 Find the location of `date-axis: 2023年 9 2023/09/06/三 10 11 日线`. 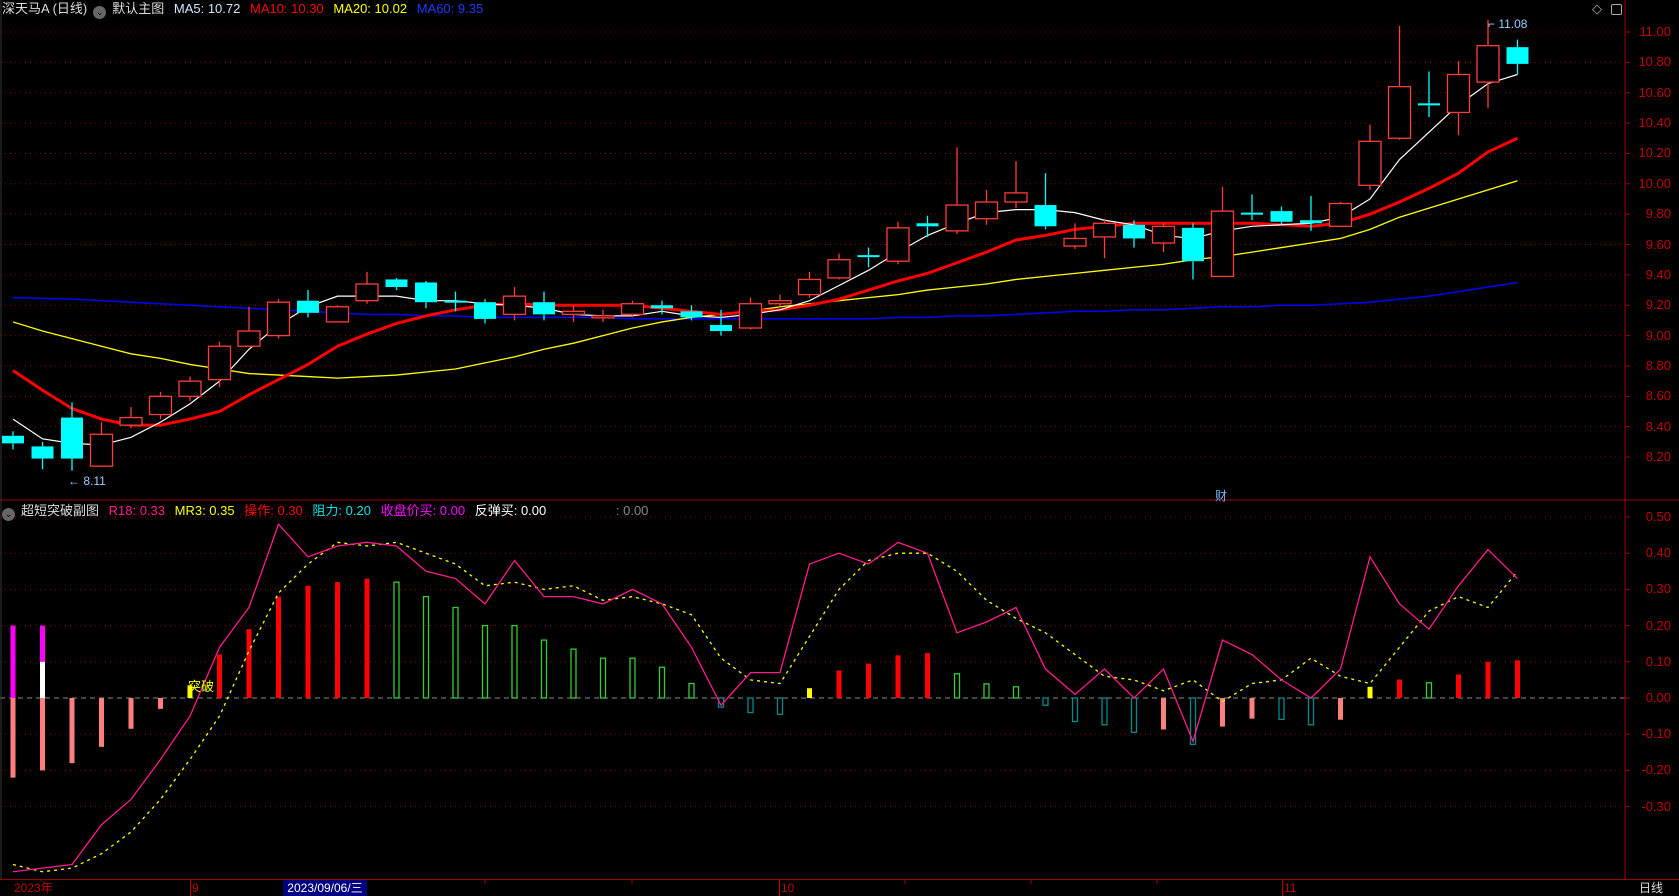

date-axis: 2023年 9 2023/09/06/三 10 11 日线 is located at coordinates (839, 888).